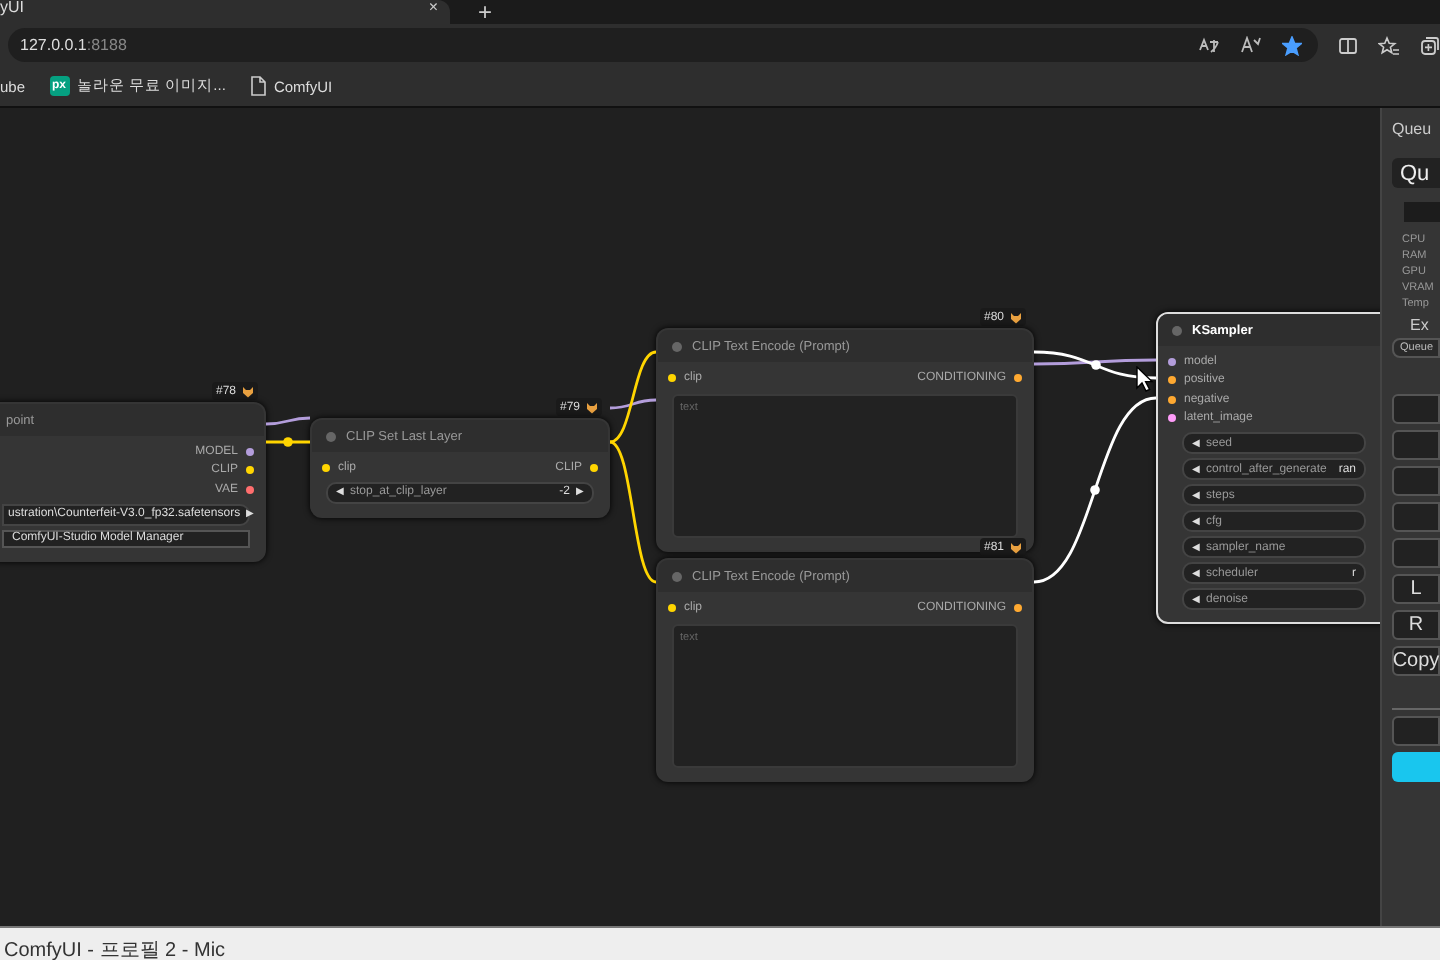 This screenshot has width=1440, height=960. I want to click on dark-input-field, so click(1422, 212).